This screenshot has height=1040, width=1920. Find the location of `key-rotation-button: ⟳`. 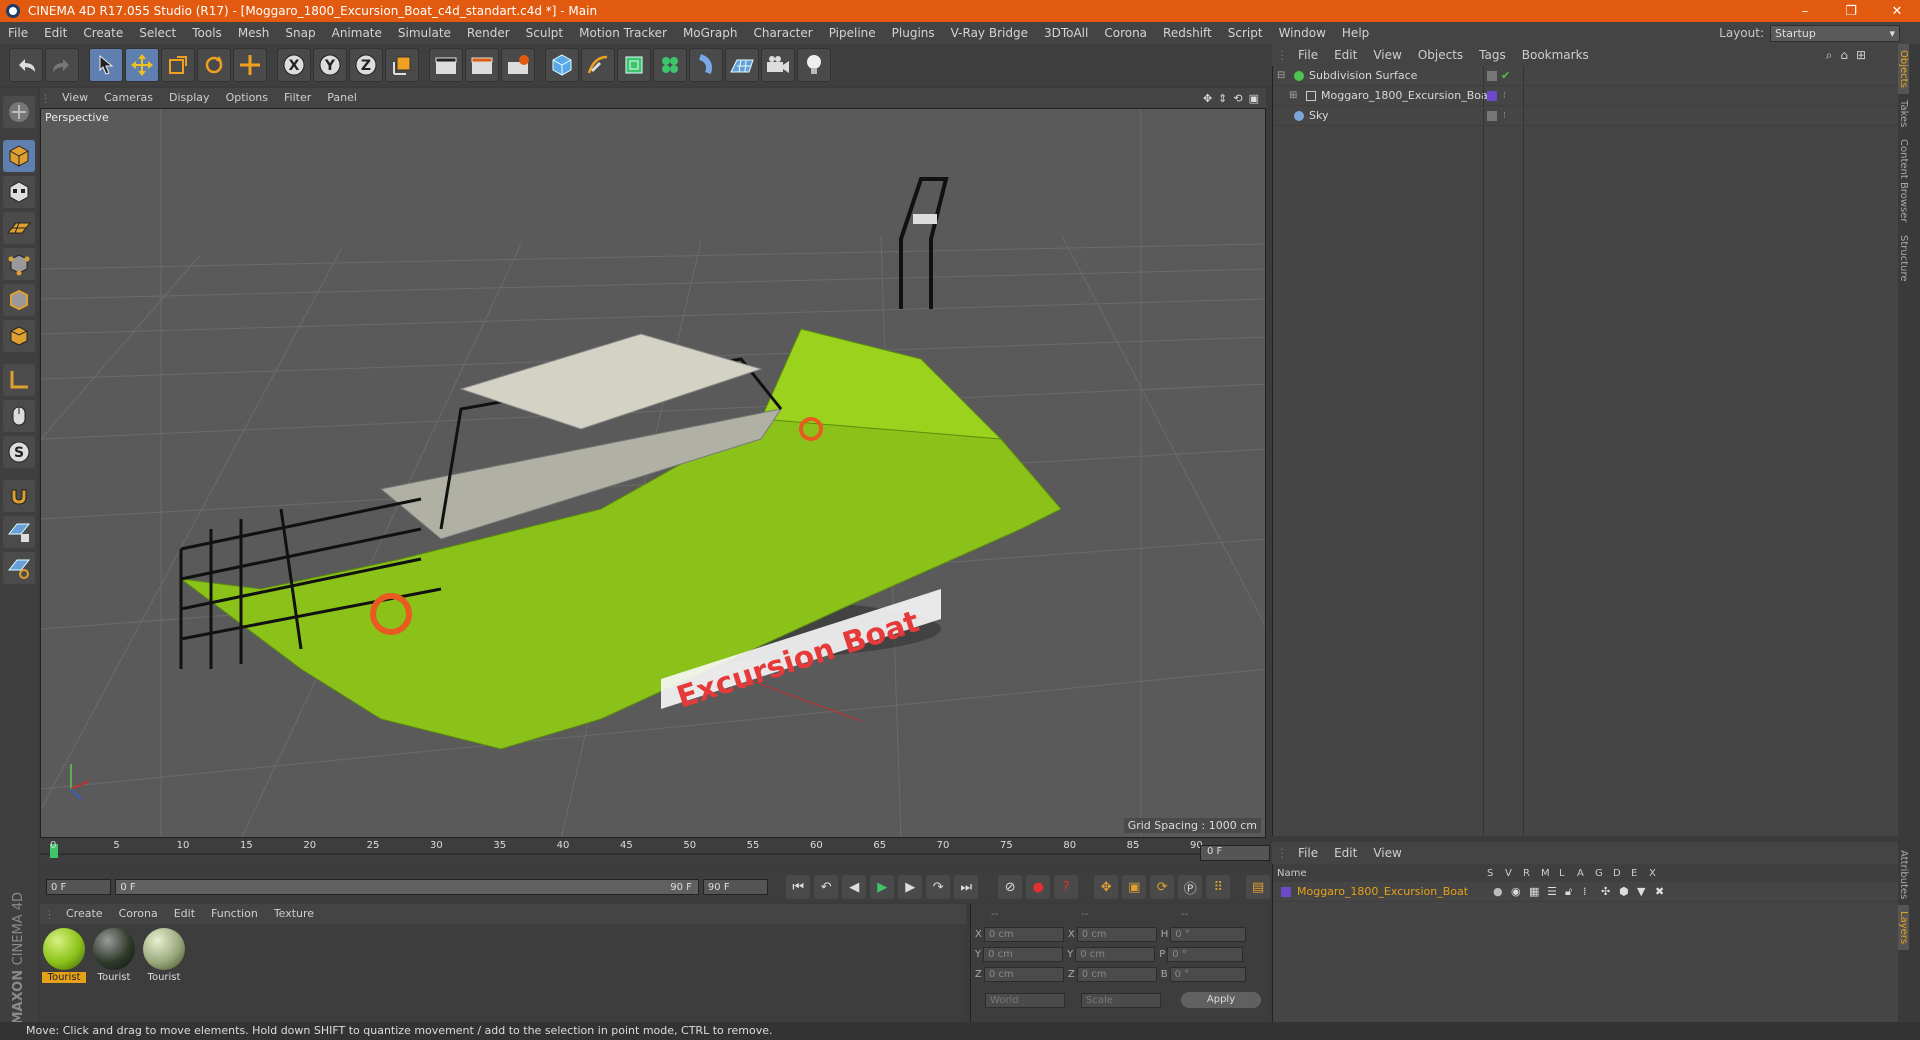

key-rotation-button: ⟳ is located at coordinates (1162, 887).